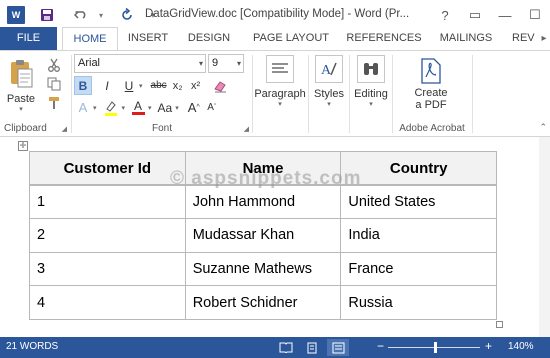 This screenshot has height=358, width=550. Describe the element at coordinates (505, 15) in the screenshot. I see `minimize-button: —` at that location.